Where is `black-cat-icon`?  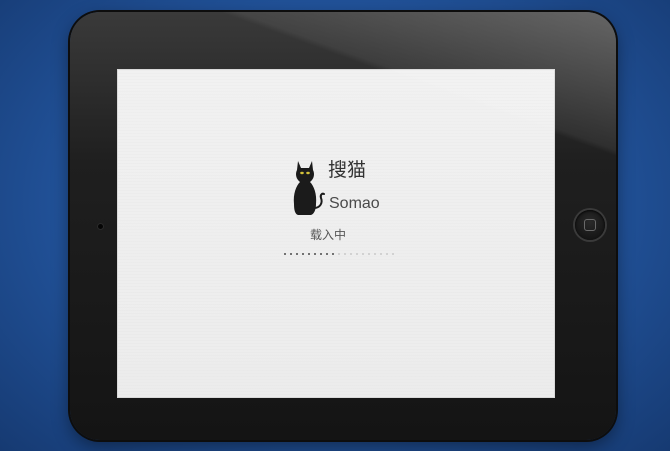
black-cat-icon is located at coordinates (309, 188).